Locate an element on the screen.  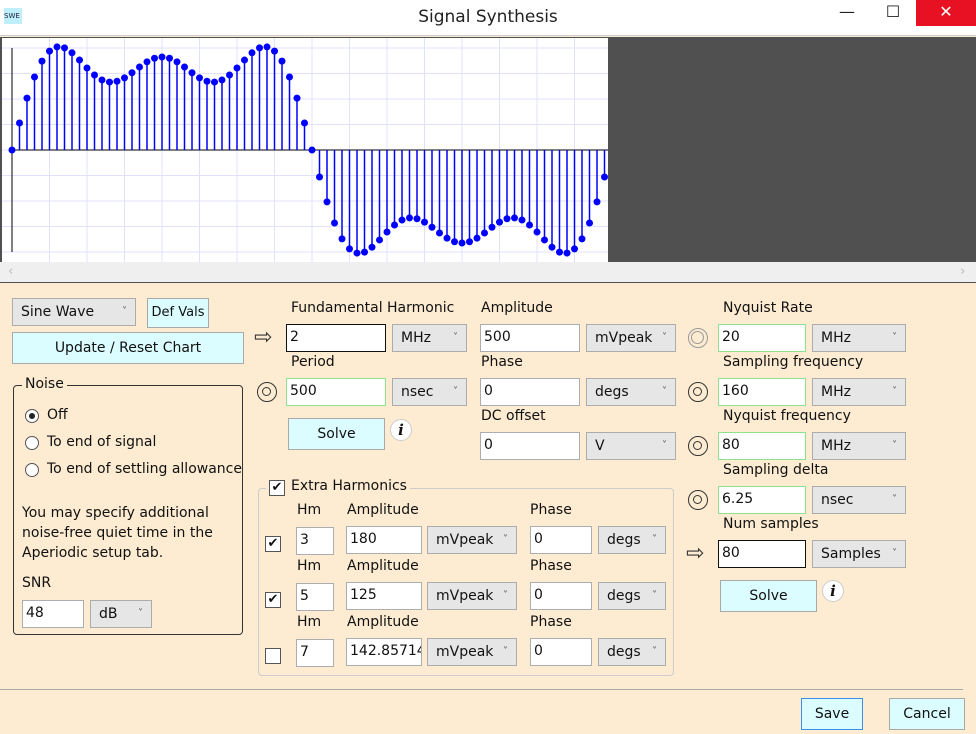
minimize-button: — is located at coordinates (847, 13).